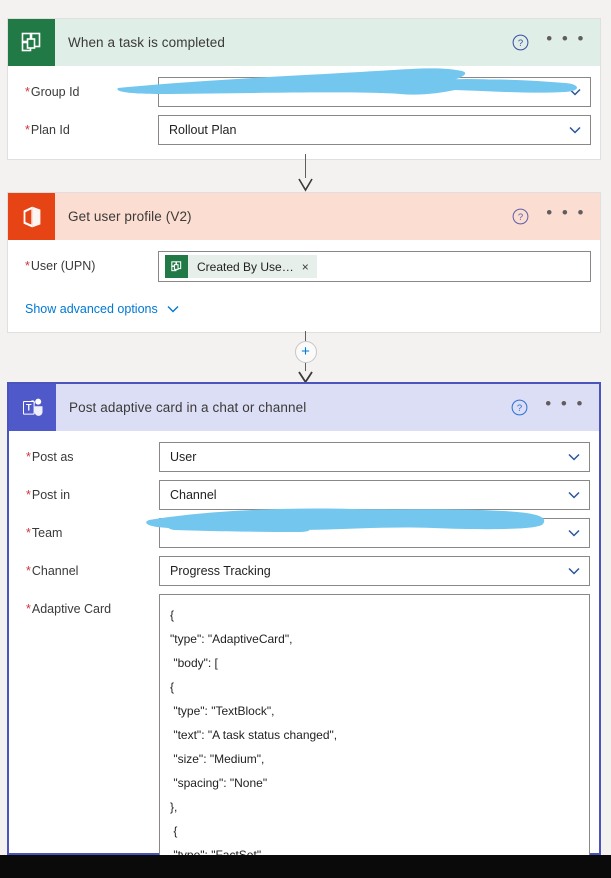 The width and height of the screenshot is (611, 878). I want to click on field-control: Progress Tracking, so click(374, 571).